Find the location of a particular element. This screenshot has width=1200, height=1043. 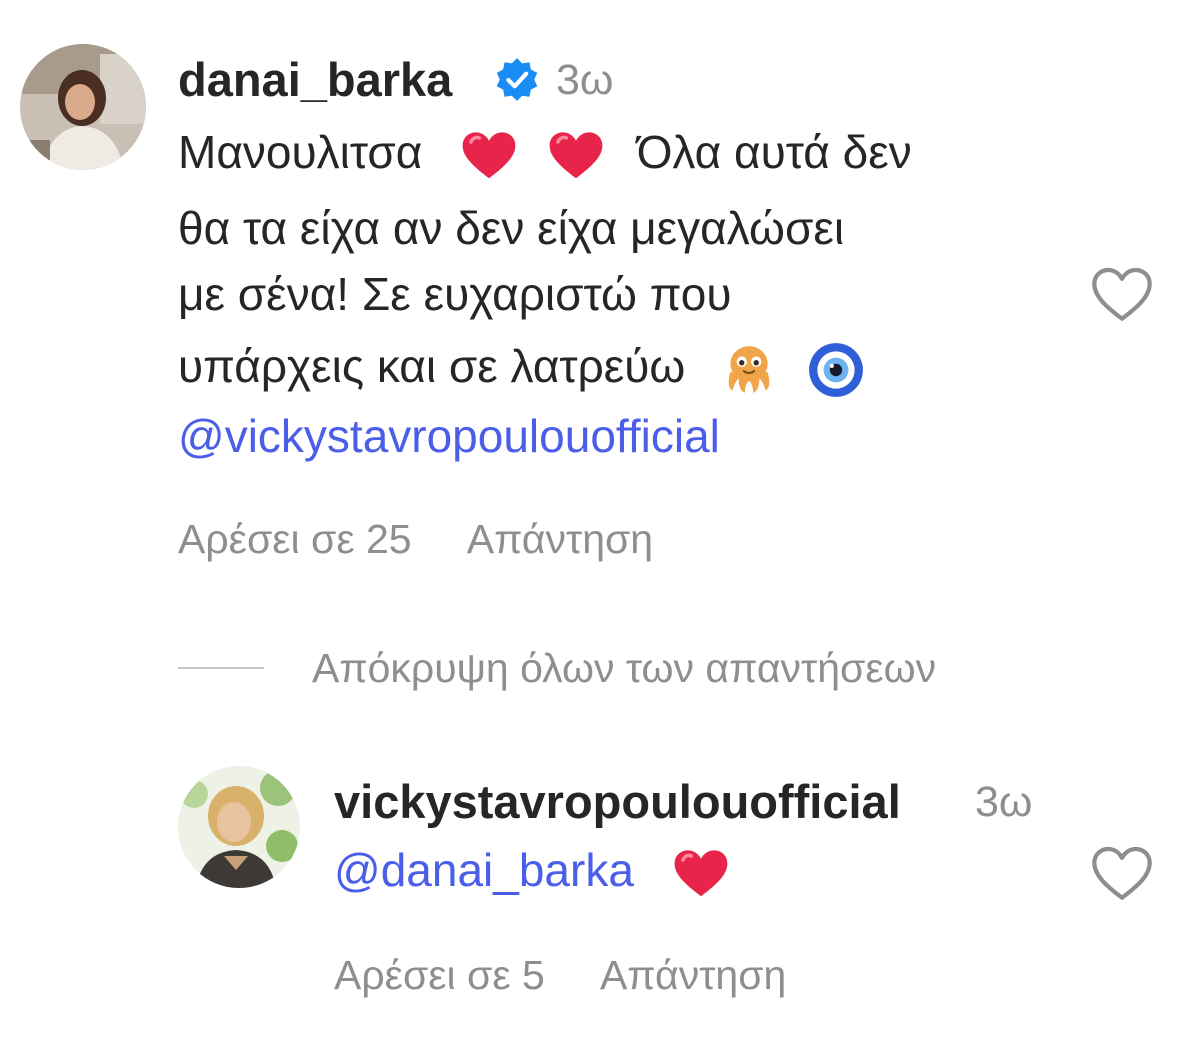

comment-time: 3ω is located at coordinates (585, 80).